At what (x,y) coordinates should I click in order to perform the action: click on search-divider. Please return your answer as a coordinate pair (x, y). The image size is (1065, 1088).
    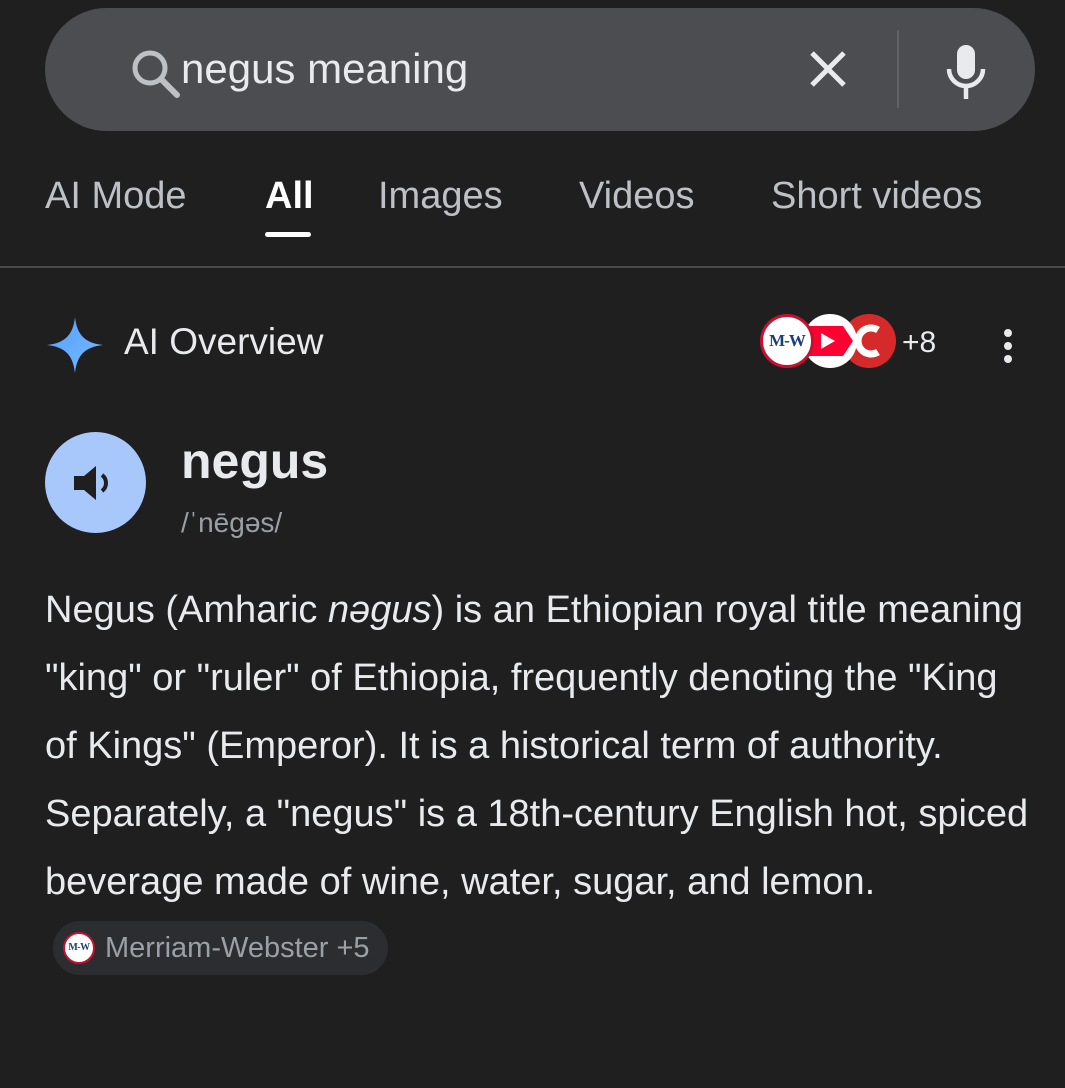
    Looking at the image, I should click on (898, 69).